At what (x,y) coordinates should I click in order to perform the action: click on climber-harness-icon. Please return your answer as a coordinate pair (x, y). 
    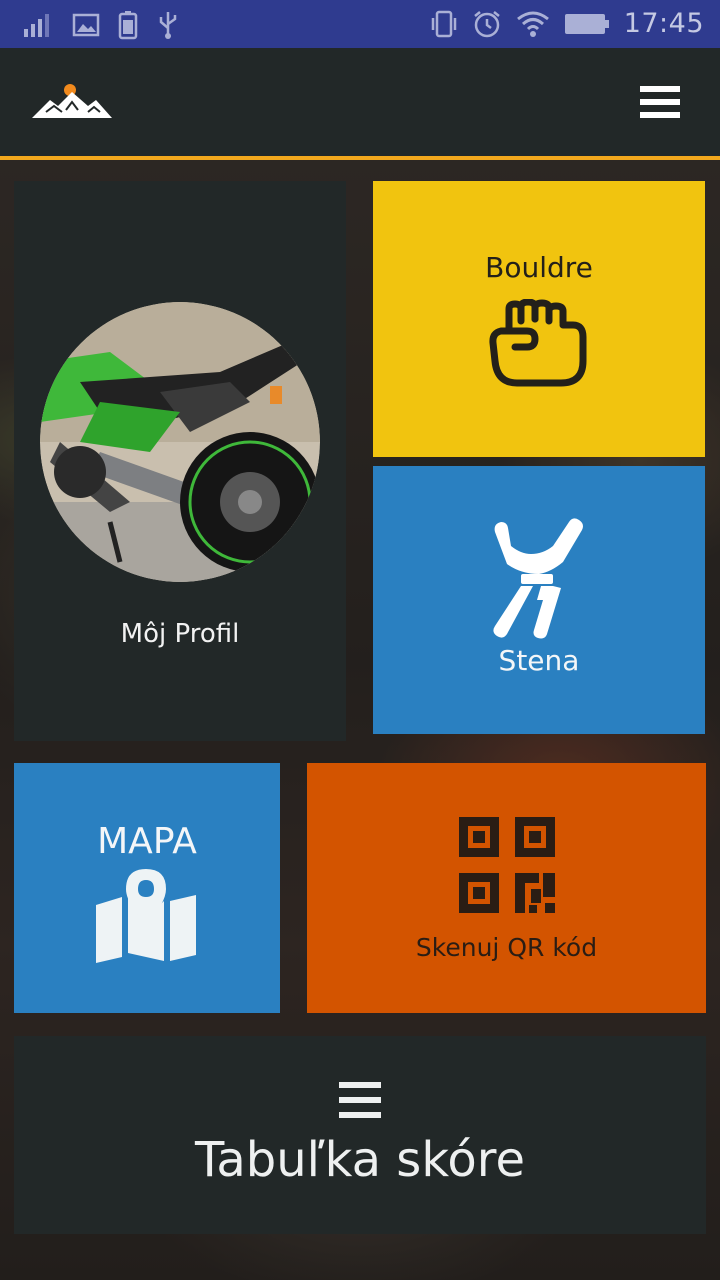
    Looking at the image, I should click on (538, 578).